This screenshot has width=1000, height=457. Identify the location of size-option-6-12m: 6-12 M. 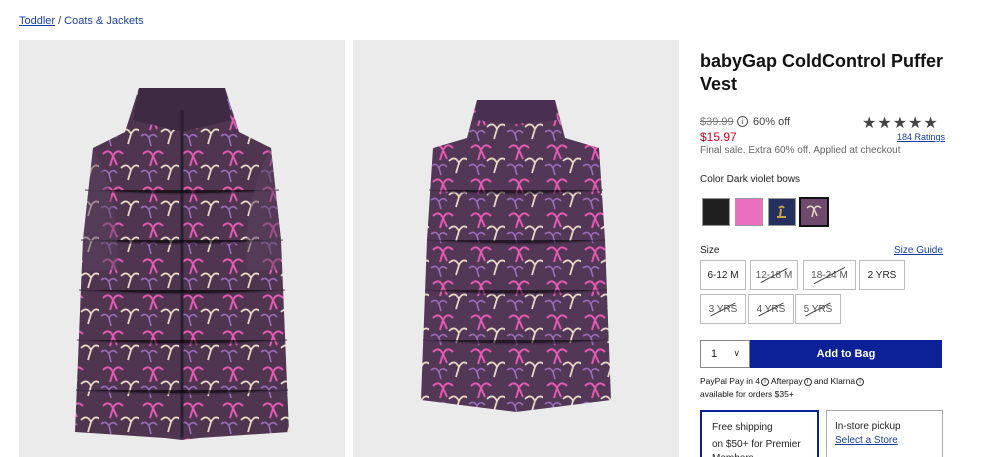
(723, 275).